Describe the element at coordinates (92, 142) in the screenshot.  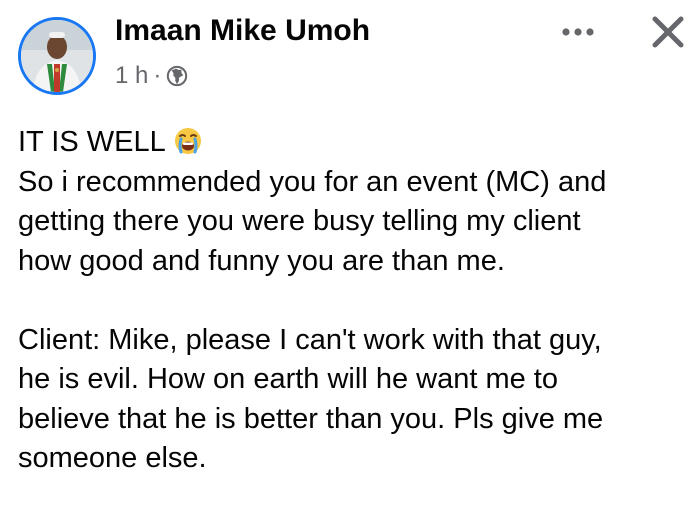
I see `headline-text: IT IS WELL` at that location.